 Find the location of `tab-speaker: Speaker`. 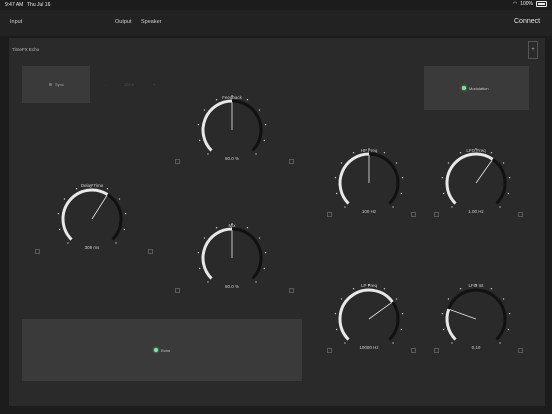

tab-speaker: Speaker is located at coordinates (151, 22).